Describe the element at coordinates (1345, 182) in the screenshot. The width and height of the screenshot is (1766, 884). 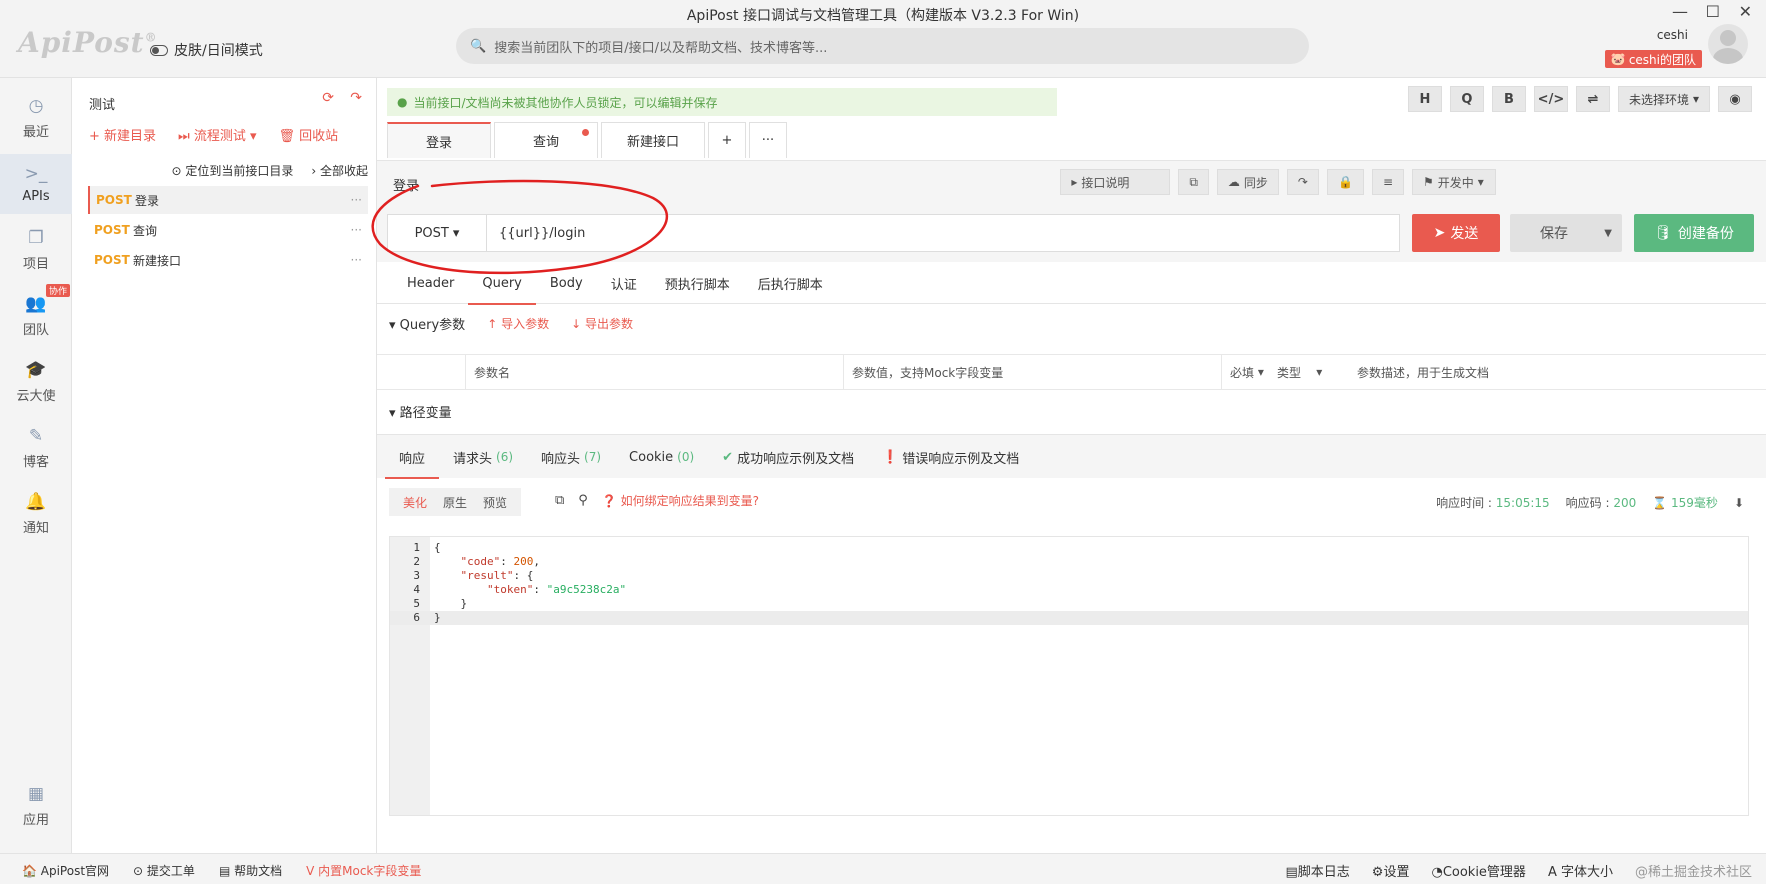
I see `lock-icon: 🔒` at that location.